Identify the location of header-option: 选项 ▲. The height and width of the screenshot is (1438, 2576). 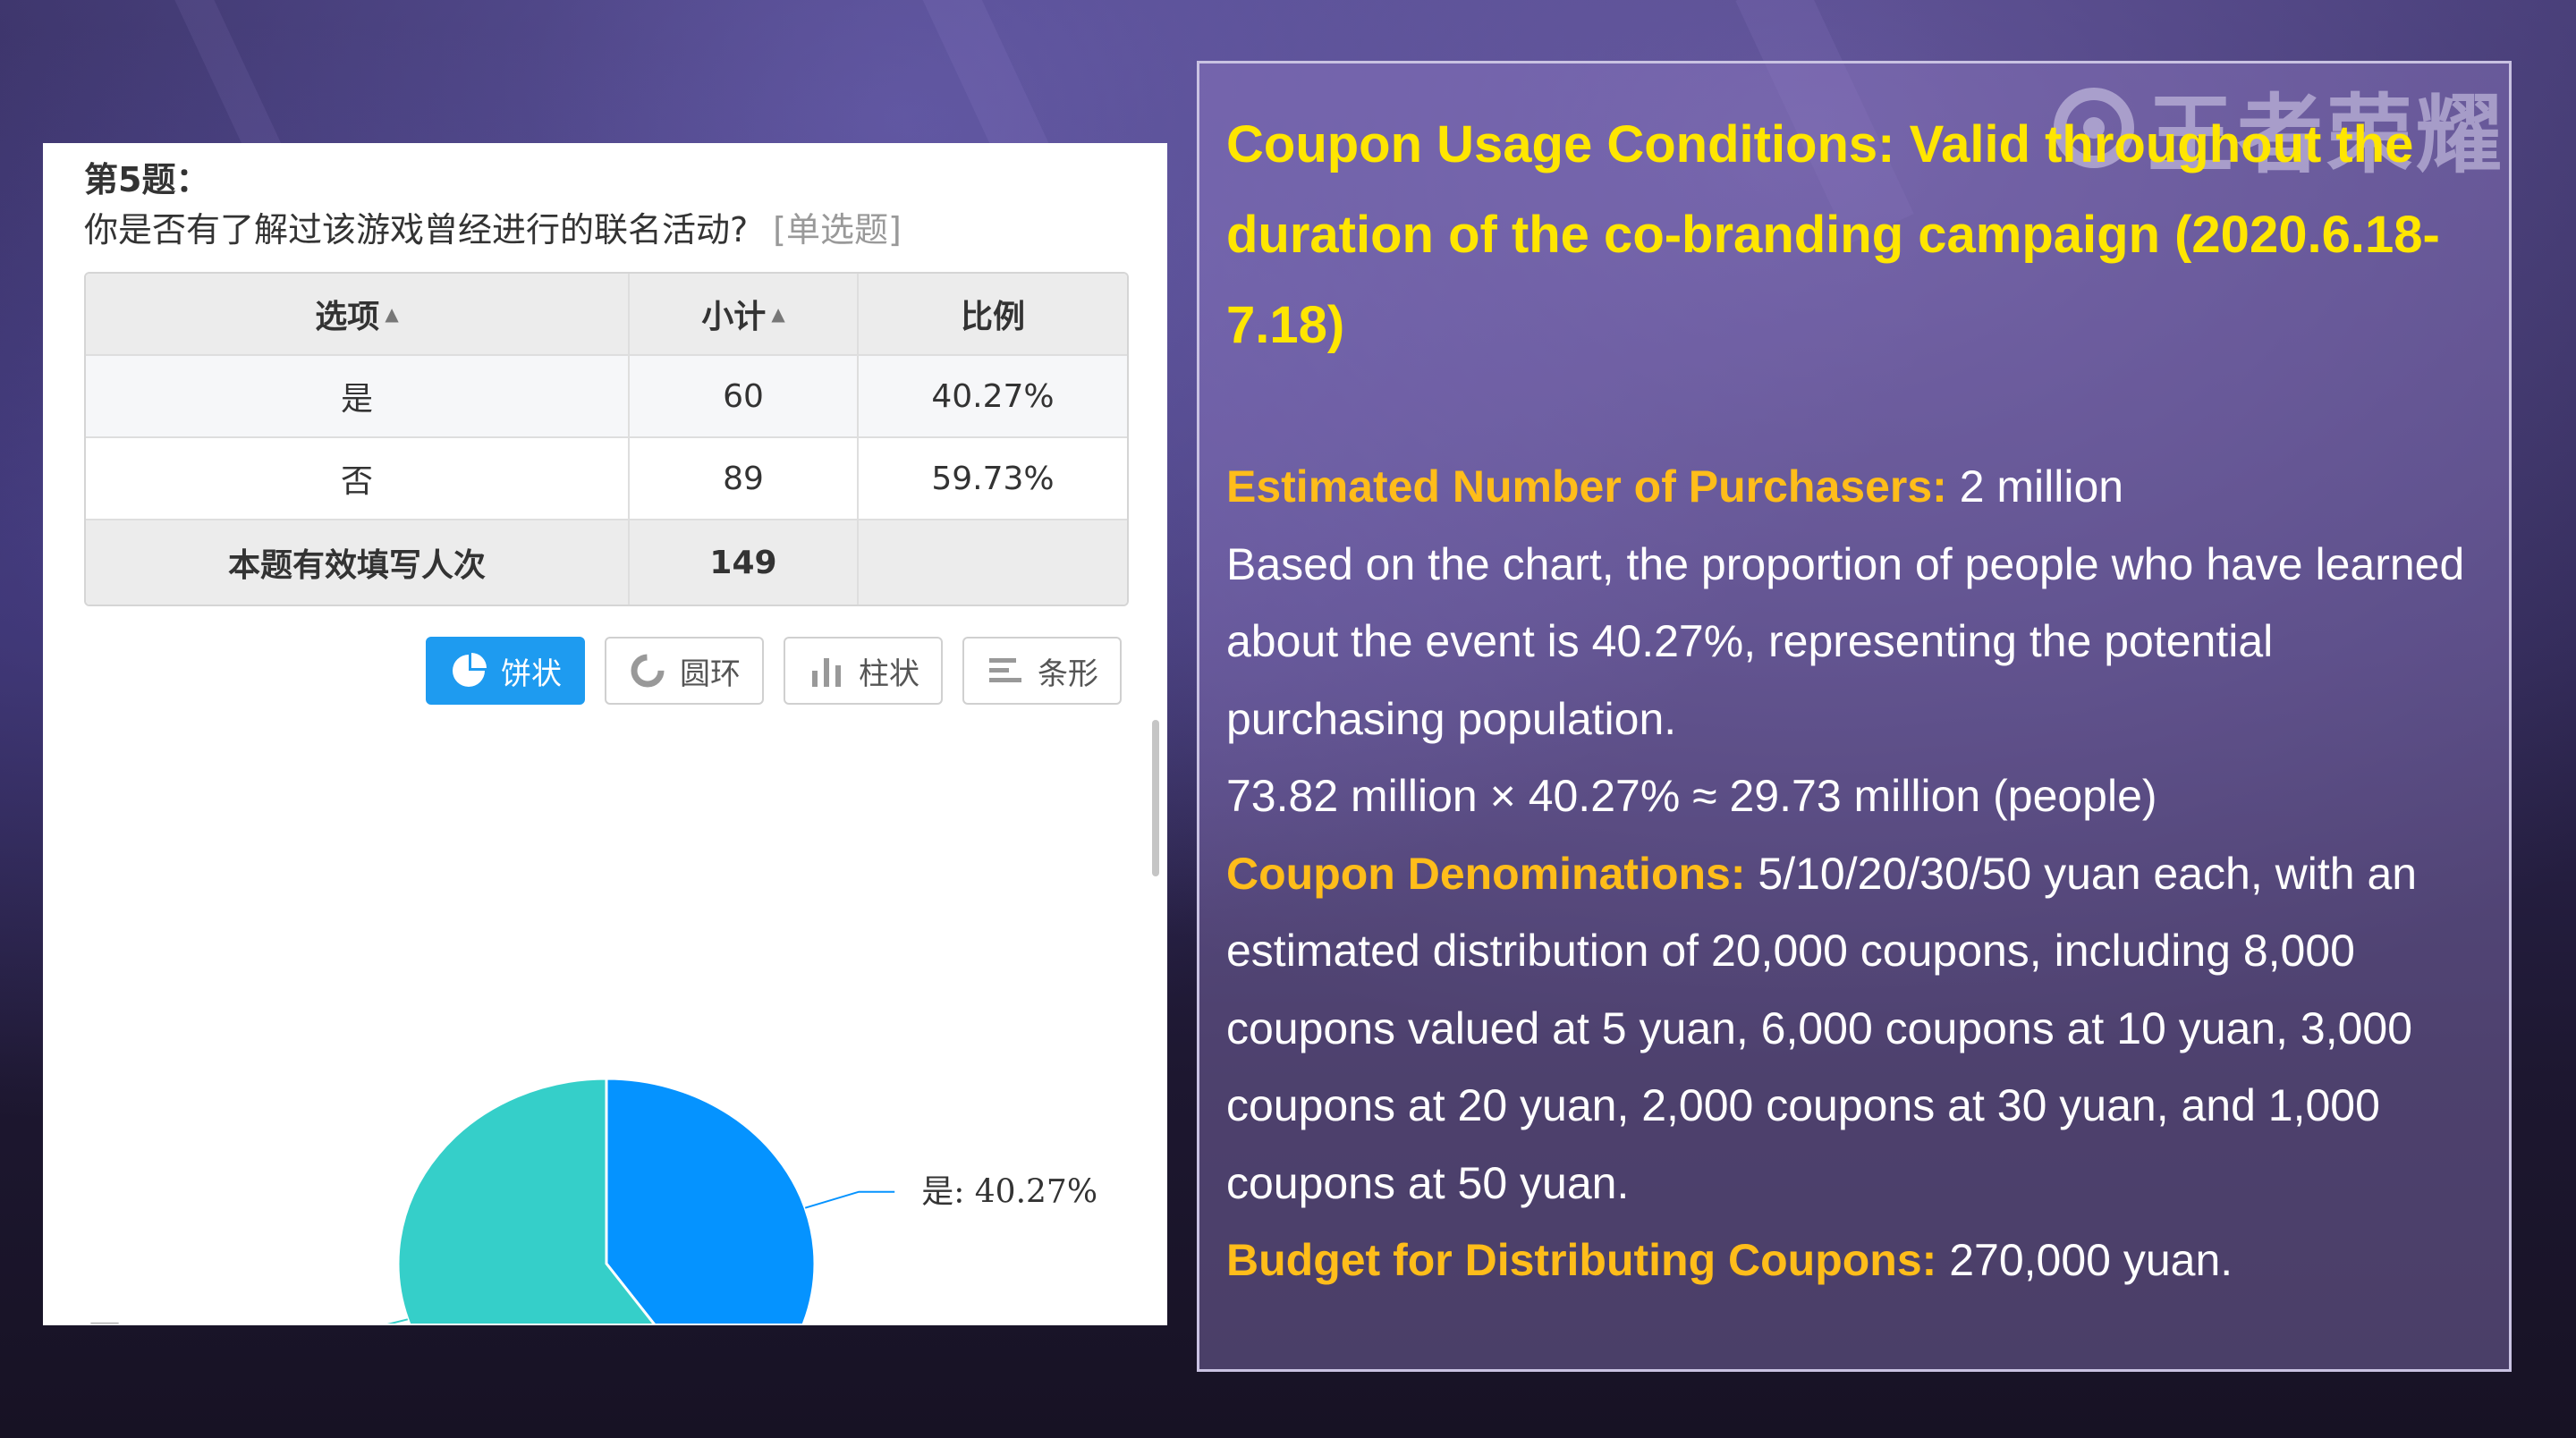
(358, 314).